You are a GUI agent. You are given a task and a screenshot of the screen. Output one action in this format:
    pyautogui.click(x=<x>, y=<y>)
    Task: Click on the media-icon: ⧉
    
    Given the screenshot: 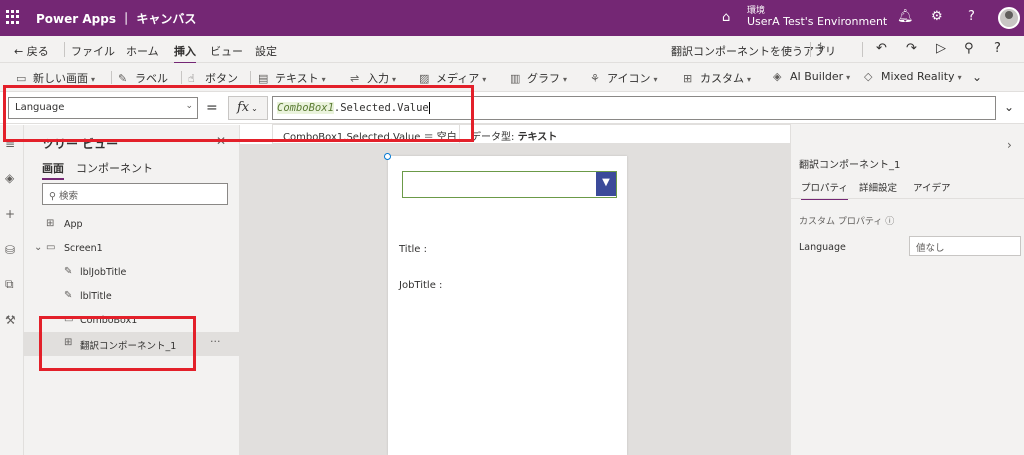 What is the action you would take?
    pyautogui.click(x=9, y=284)
    